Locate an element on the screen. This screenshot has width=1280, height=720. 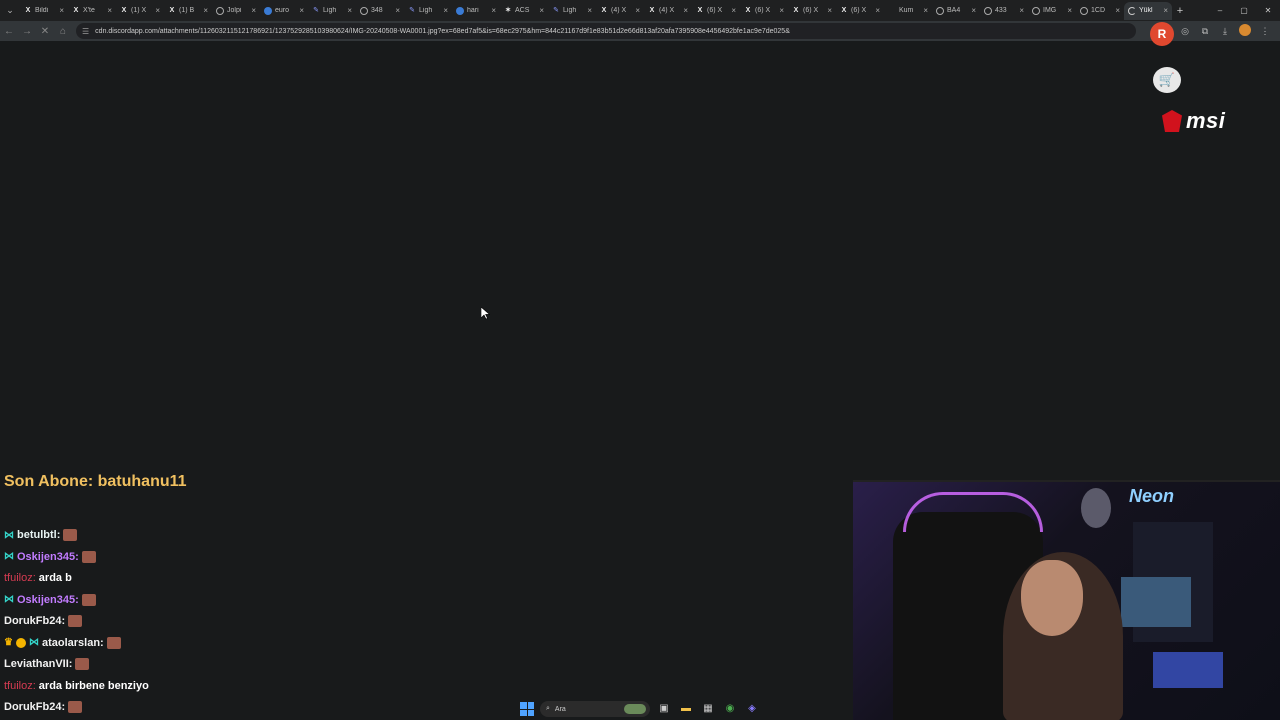
back-button: ← is located at coordinates (9, 31).